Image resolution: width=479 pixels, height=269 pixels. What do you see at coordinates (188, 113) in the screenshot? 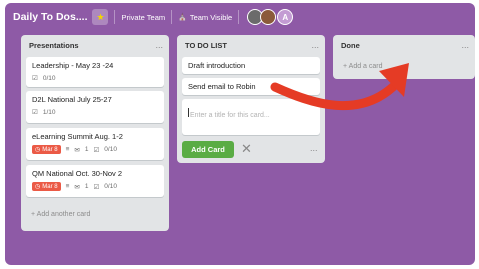
I see `text-caret` at bounding box center [188, 113].